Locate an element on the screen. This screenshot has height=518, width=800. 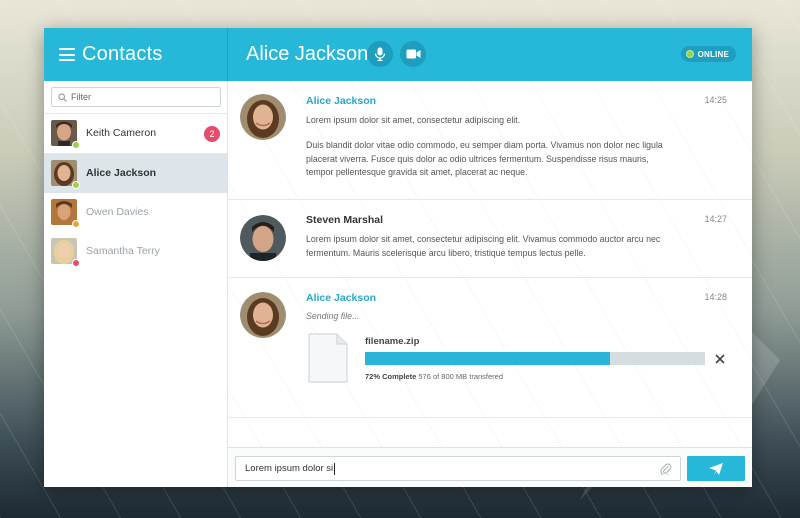
message-time: 14:25 is located at coordinates (715, 100).